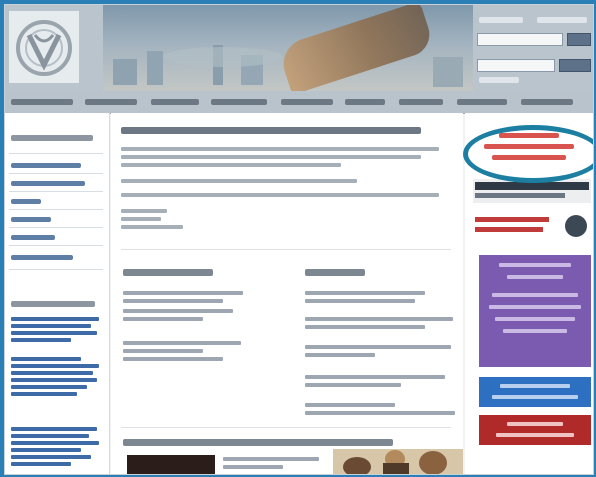  Describe the element at coordinates (57, 293) in the screenshot. I see `left-sidebar` at that location.